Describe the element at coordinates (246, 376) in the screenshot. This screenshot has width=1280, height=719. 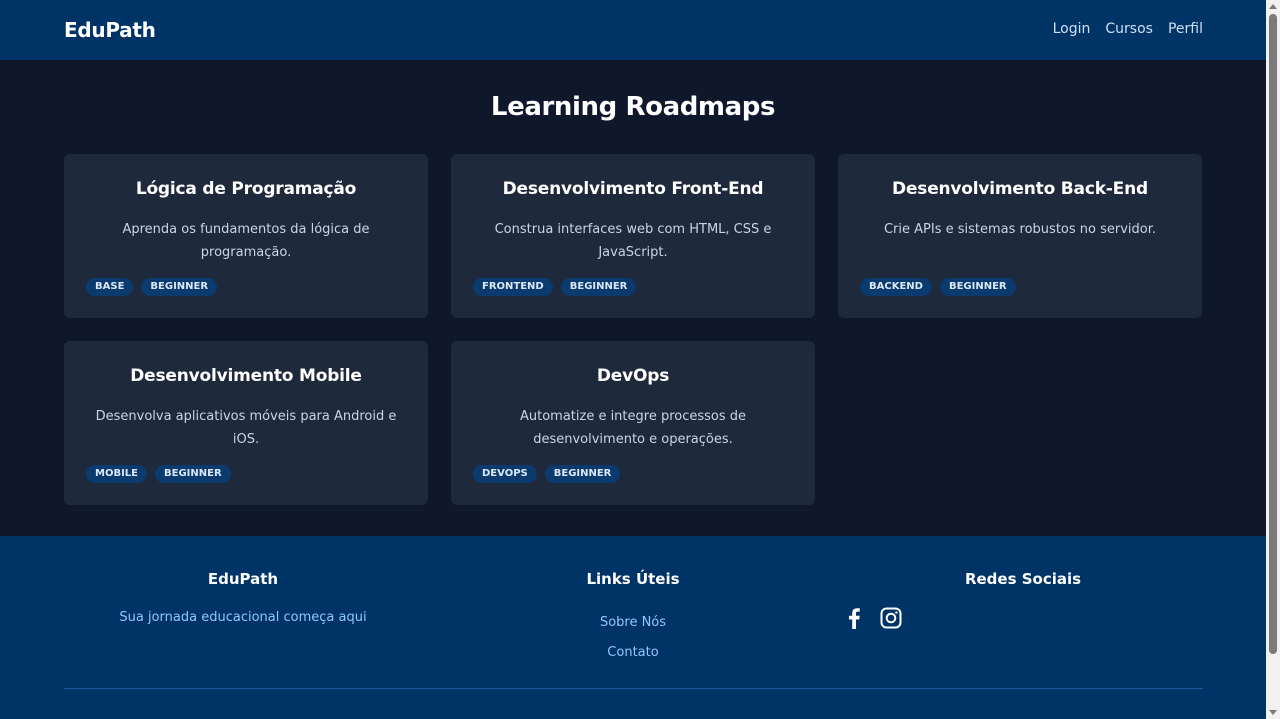
I see `card-title: Desenvolvimento Mobile` at that location.